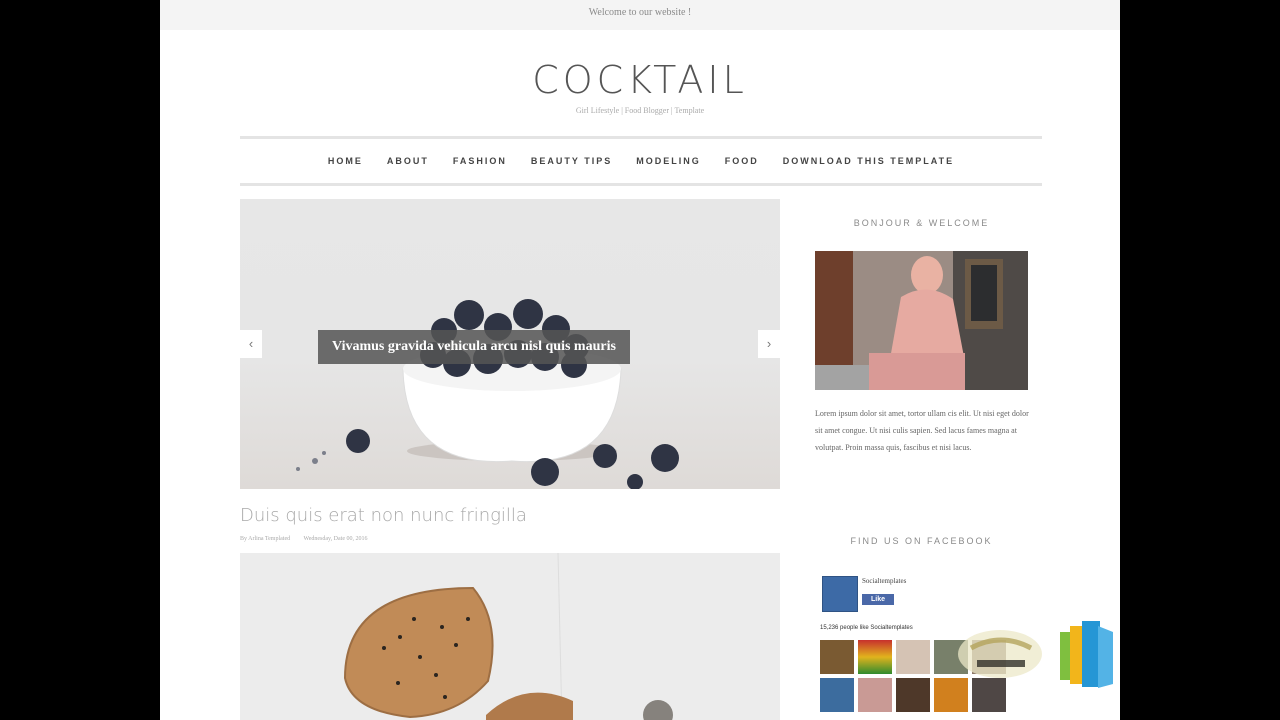 This screenshot has width=1280, height=720. I want to click on slider-next-button: ›, so click(769, 344).